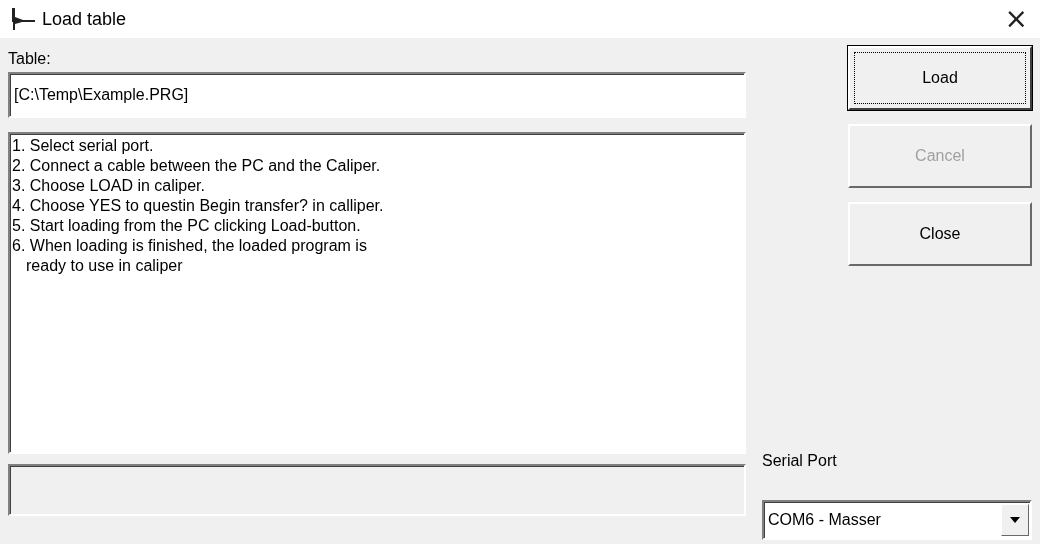 The height and width of the screenshot is (544, 1040). What do you see at coordinates (23, 19) in the screenshot?
I see `caliper-icon` at bounding box center [23, 19].